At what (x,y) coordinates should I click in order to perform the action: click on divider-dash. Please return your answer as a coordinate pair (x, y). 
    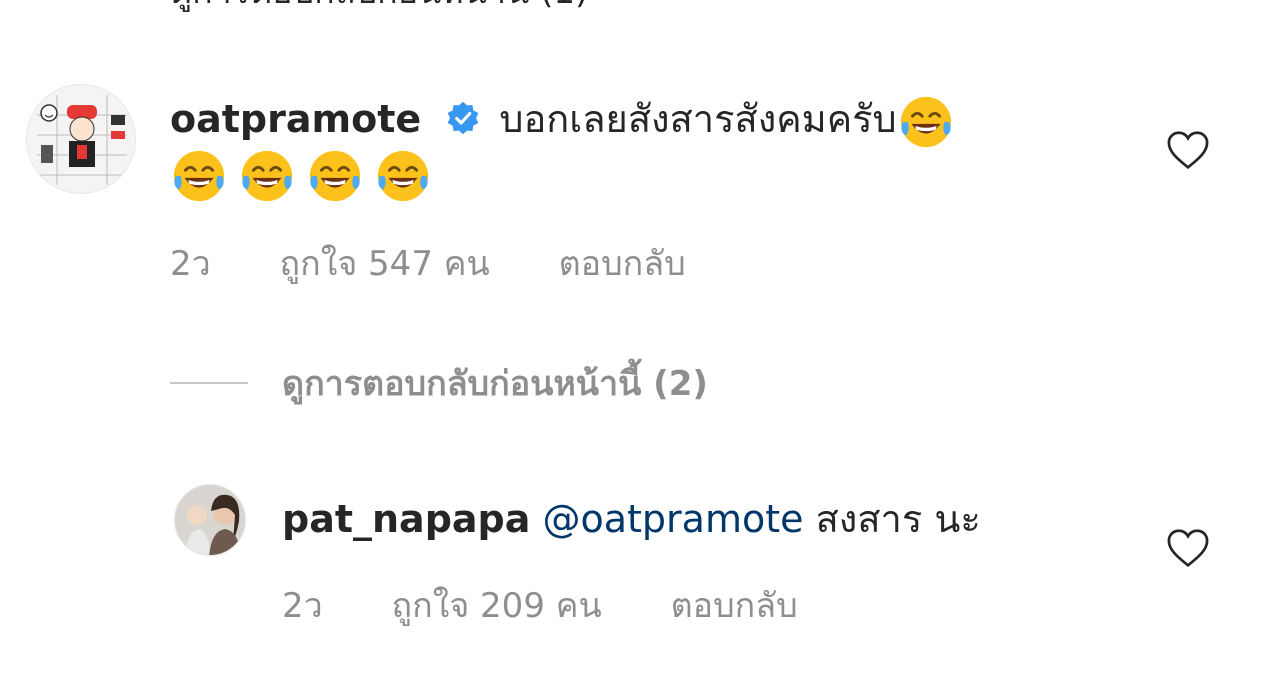
    Looking at the image, I should click on (209, 383).